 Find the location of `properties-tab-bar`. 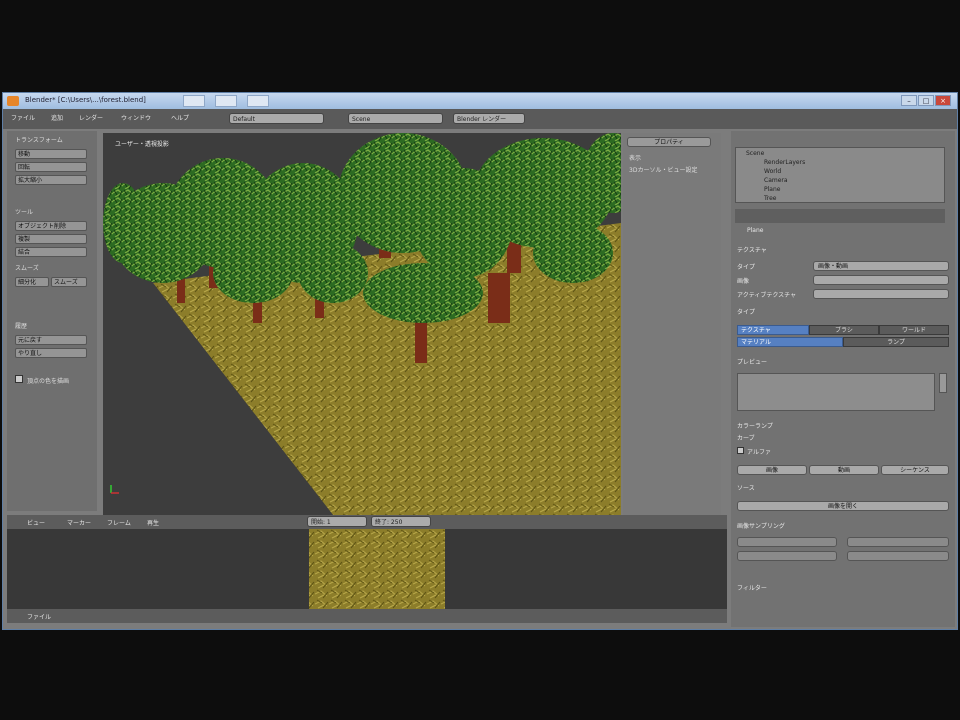

properties-tab-bar is located at coordinates (840, 216).